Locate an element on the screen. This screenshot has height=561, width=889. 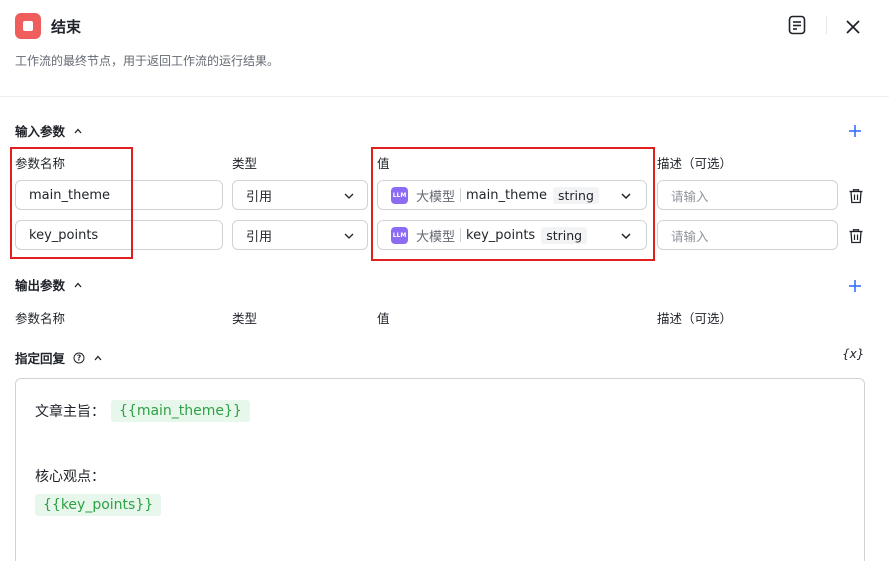
reply-line: {{key_points}} is located at coordinates (98, 505).